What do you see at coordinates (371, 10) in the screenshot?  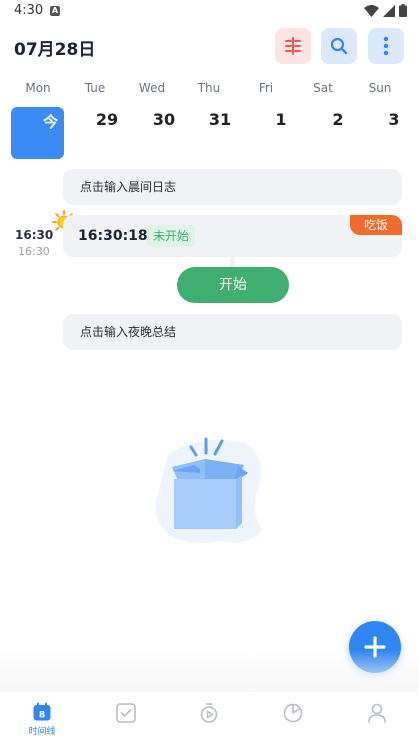 I see `wifi-icon` at bounding box center [371, 10].